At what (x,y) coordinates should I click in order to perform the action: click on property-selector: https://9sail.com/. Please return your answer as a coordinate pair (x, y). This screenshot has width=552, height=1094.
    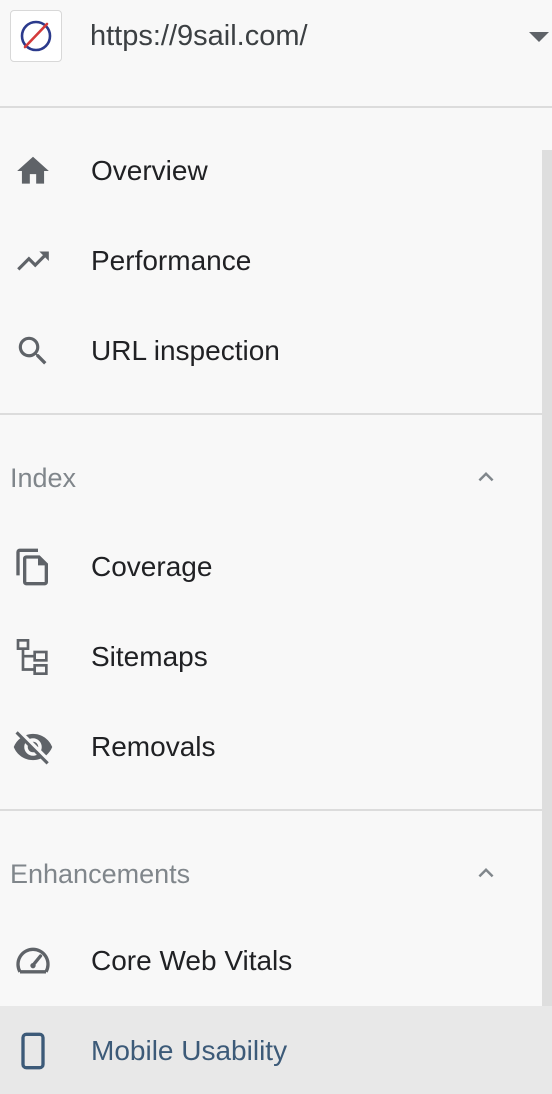
    Looking at the image, I should click on (276, 54).